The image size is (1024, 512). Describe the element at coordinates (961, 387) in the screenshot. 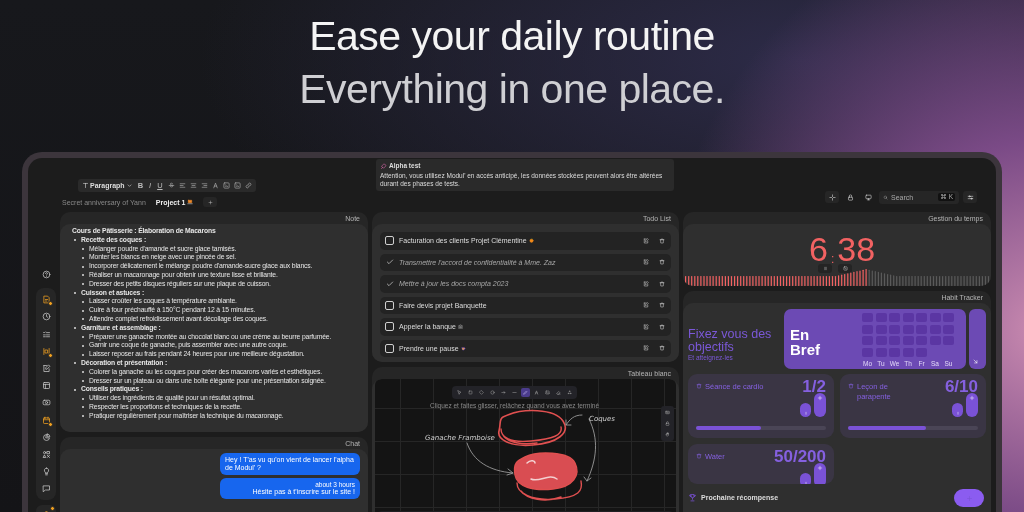

I see `habit-count: 6/10` at that location.